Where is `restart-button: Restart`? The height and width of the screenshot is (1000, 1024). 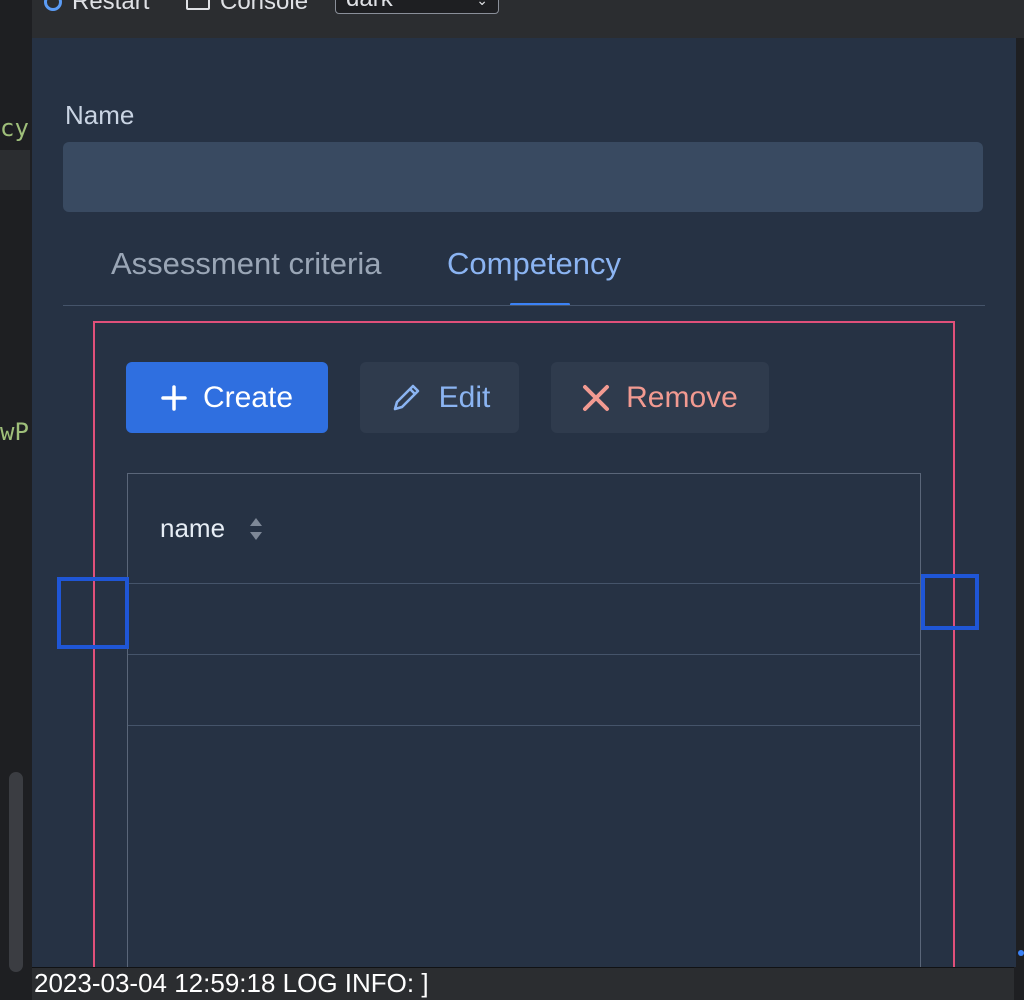
restart-button: Restart is located at coordinates (96, 8).